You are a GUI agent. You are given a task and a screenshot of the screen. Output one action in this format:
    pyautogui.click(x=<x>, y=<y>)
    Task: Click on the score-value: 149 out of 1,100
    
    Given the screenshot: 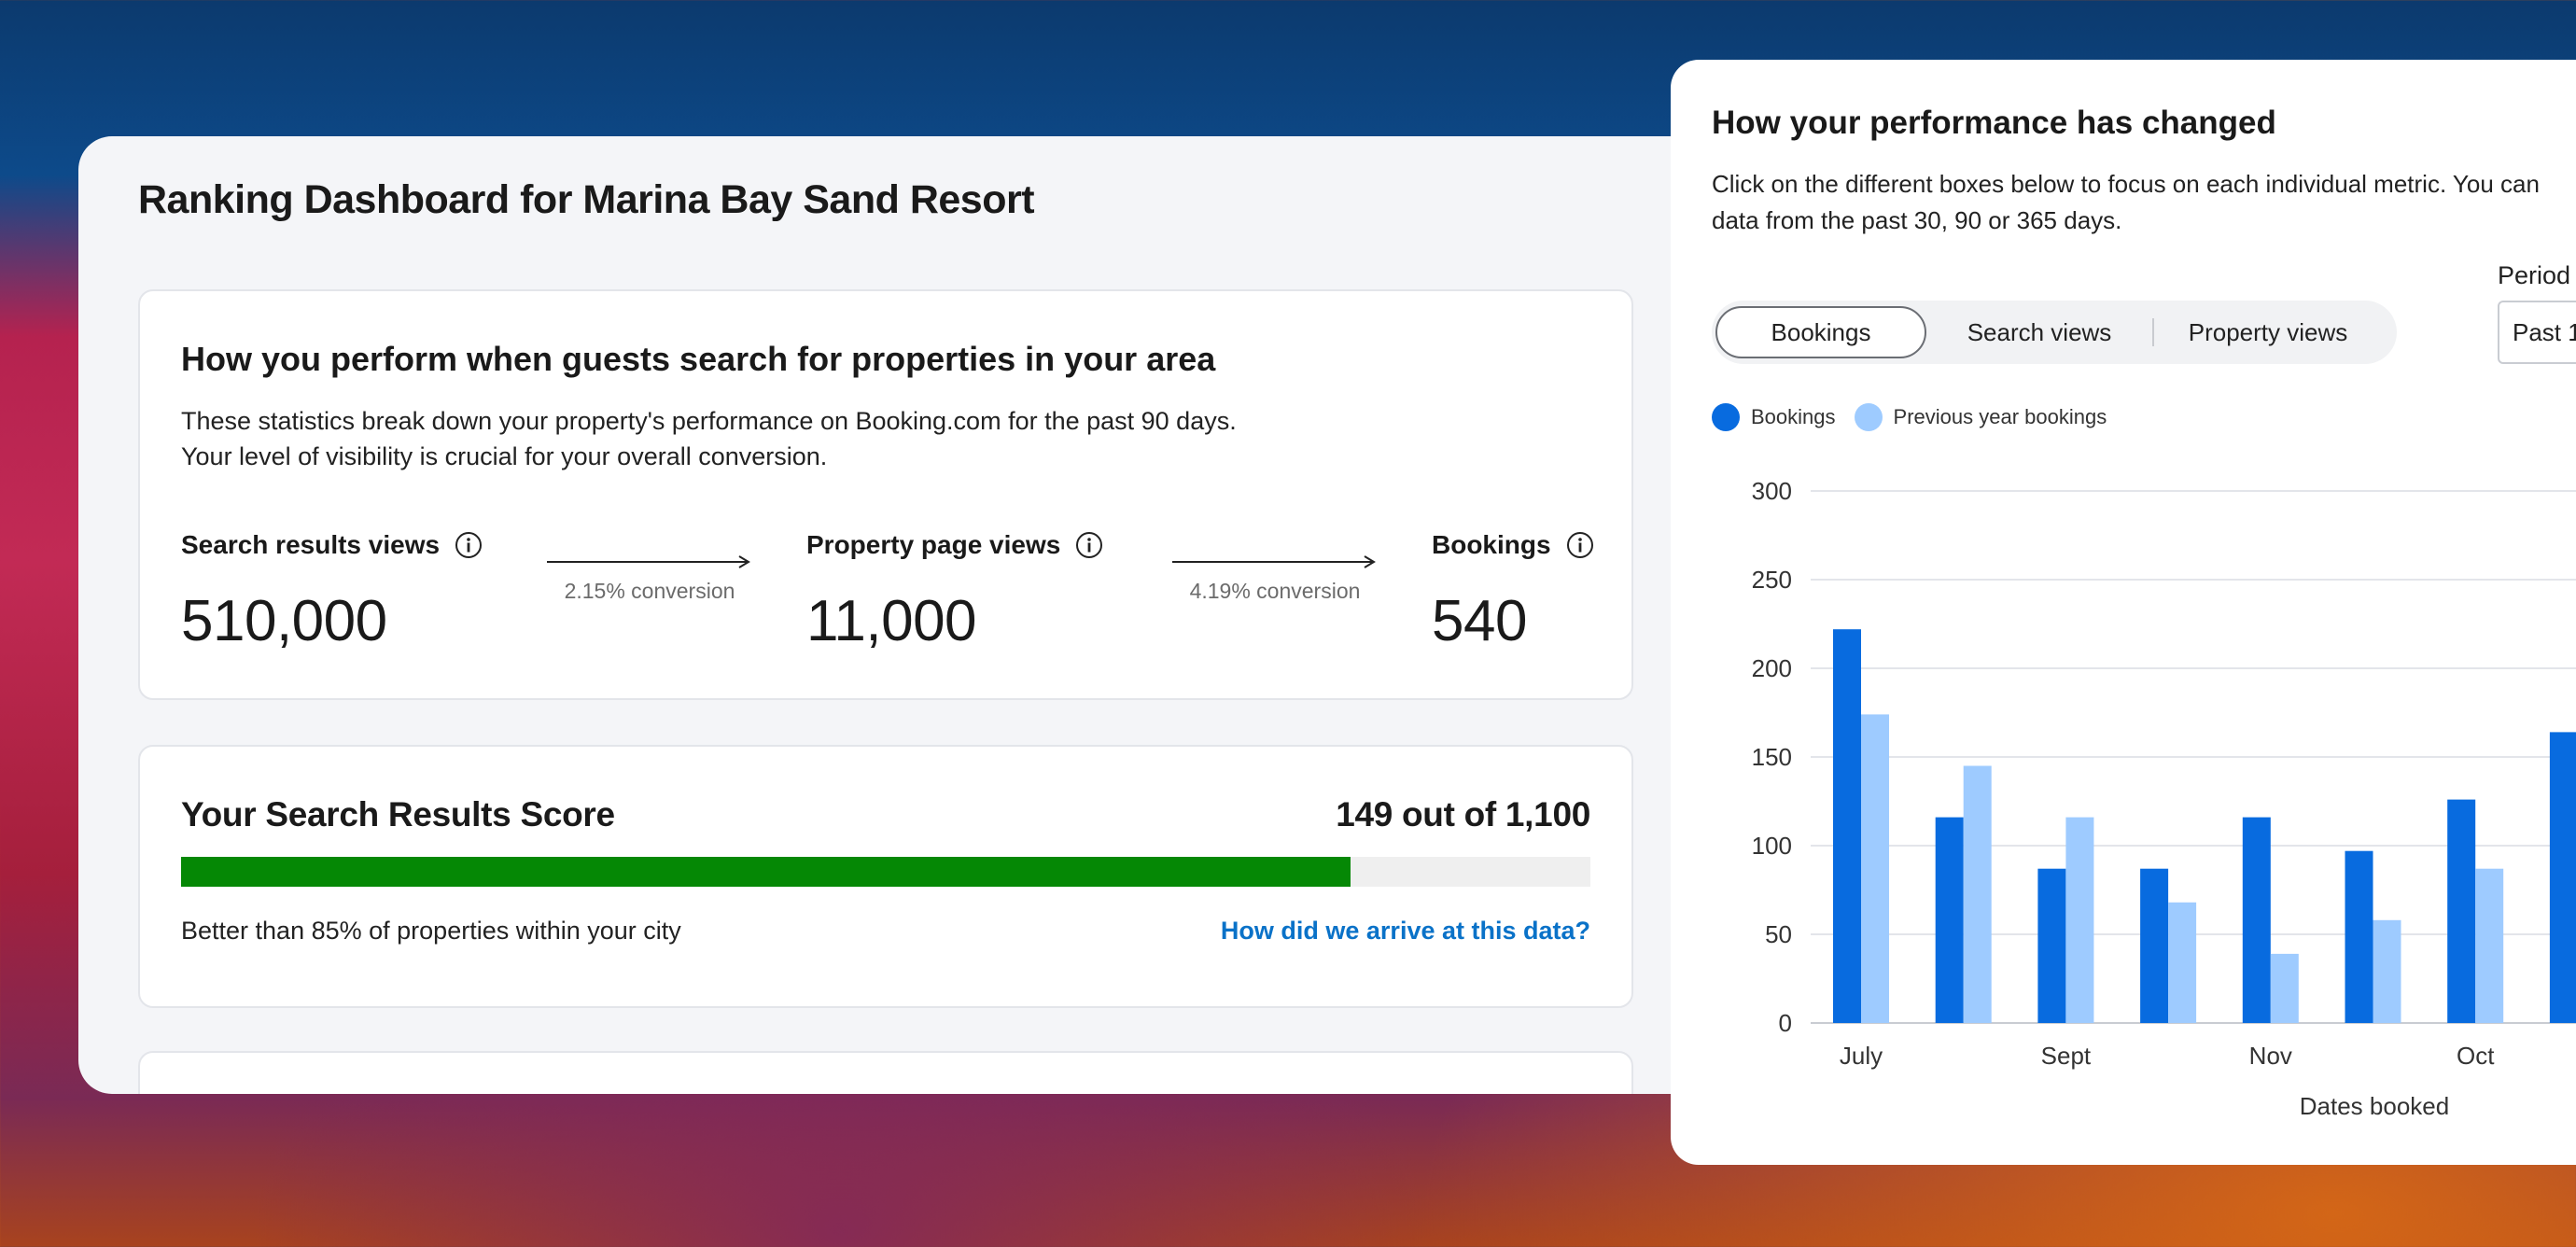 What is the action you would take?
    pyautogui.click(x=1463, y=815)
    